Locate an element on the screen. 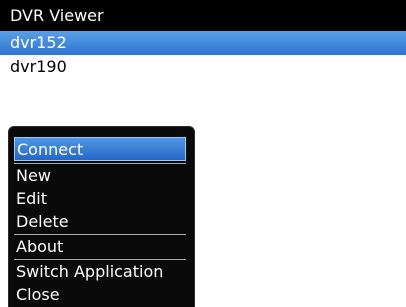  app-title: DVR Viewer is located at coordinates (57, 15).